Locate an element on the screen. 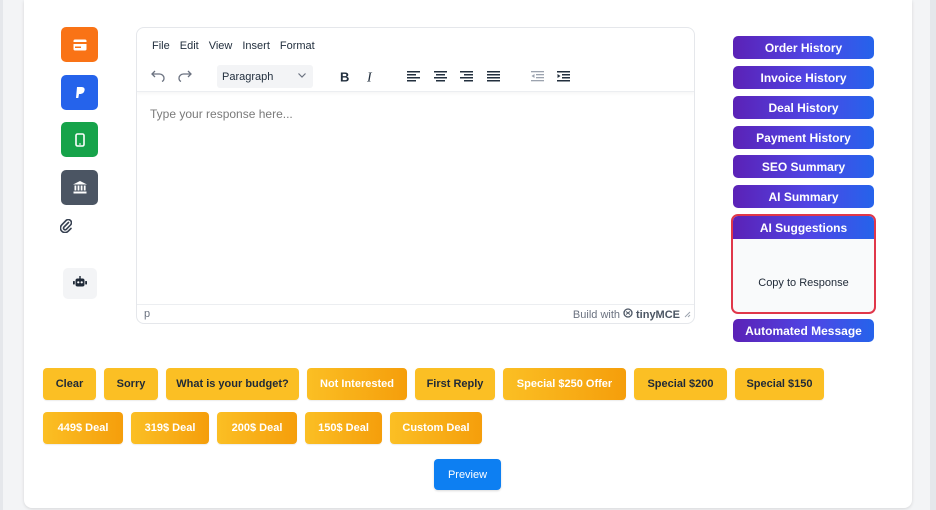  card-payment-button is located at coordinates (79, 44).